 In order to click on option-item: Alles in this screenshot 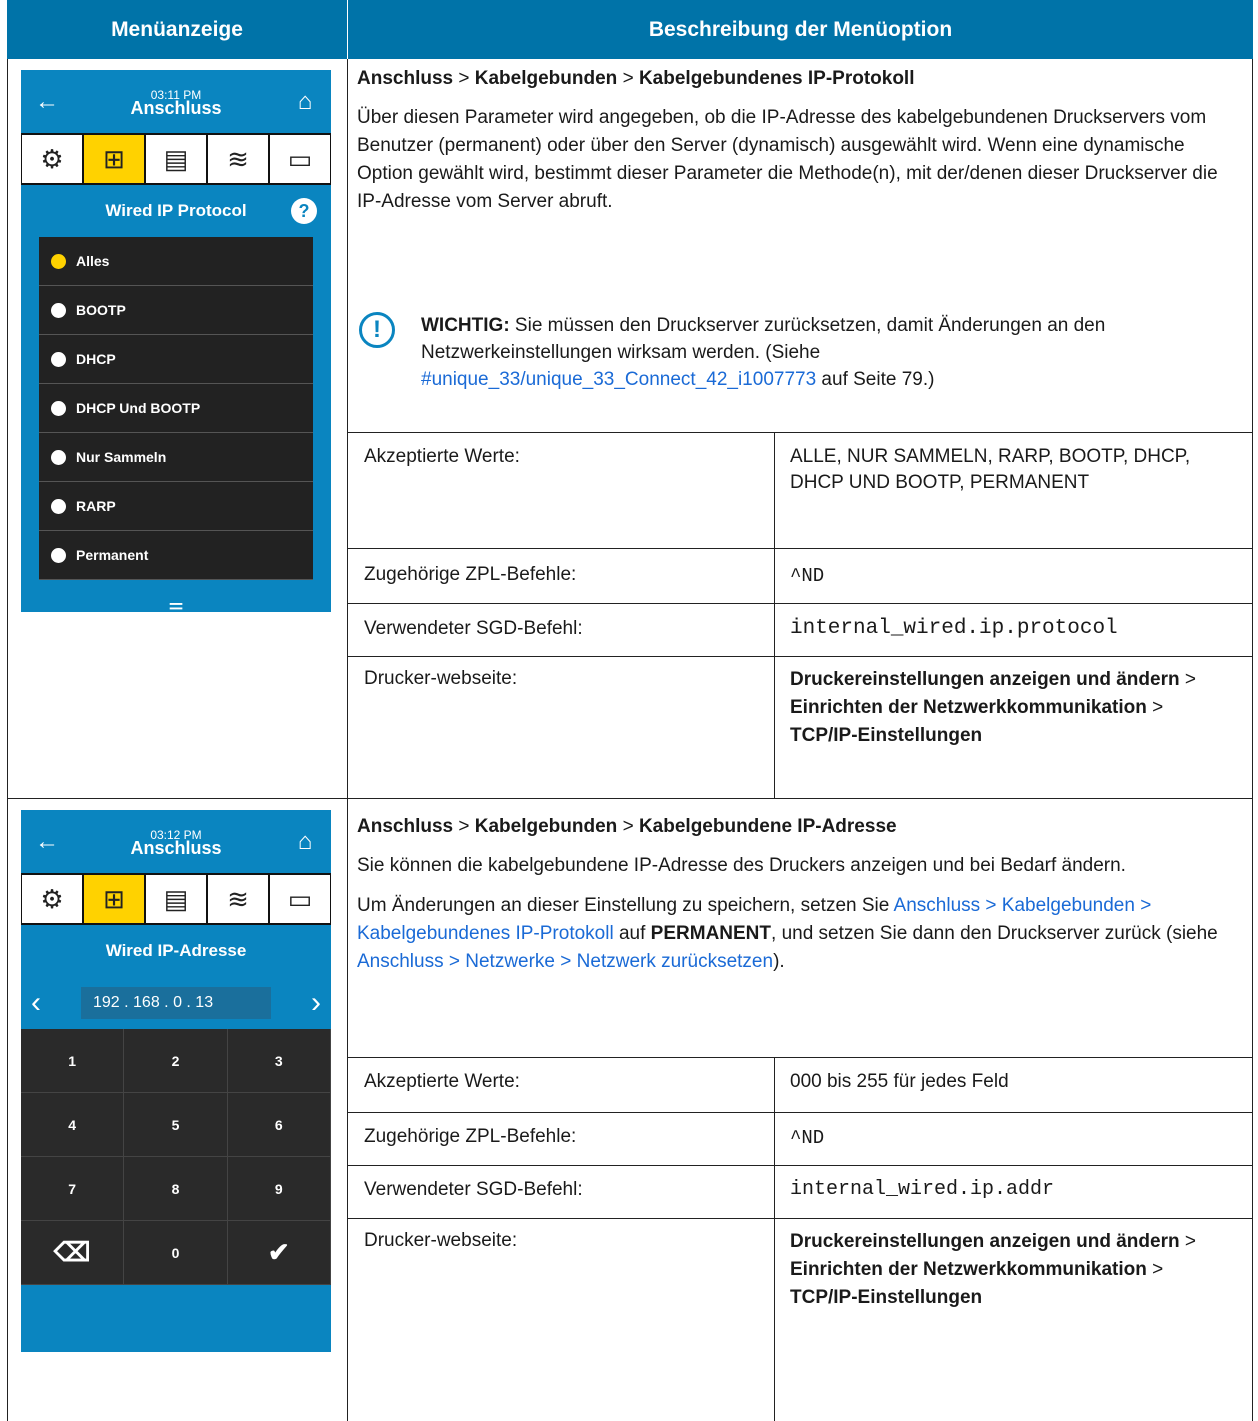, I will do `click(176, 261)`.